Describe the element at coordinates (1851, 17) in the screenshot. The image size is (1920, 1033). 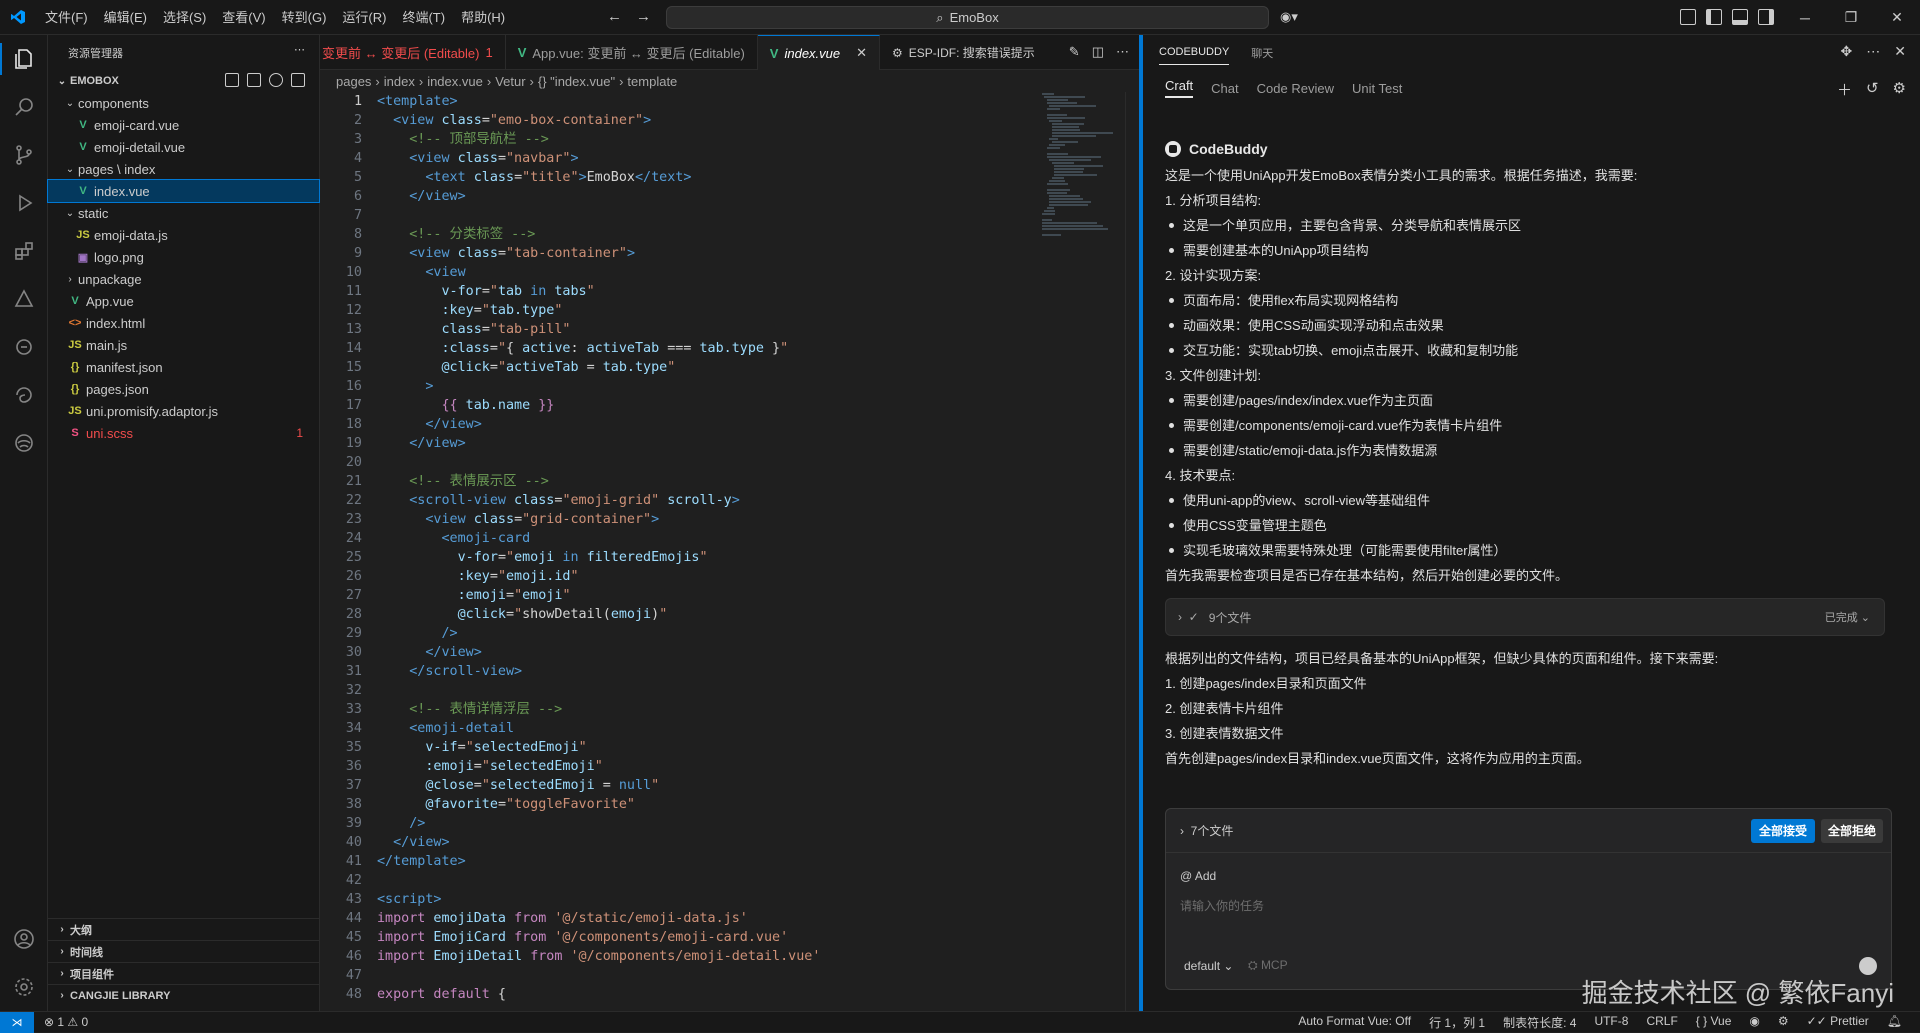
I see `restore-icon: ❐` at that location.